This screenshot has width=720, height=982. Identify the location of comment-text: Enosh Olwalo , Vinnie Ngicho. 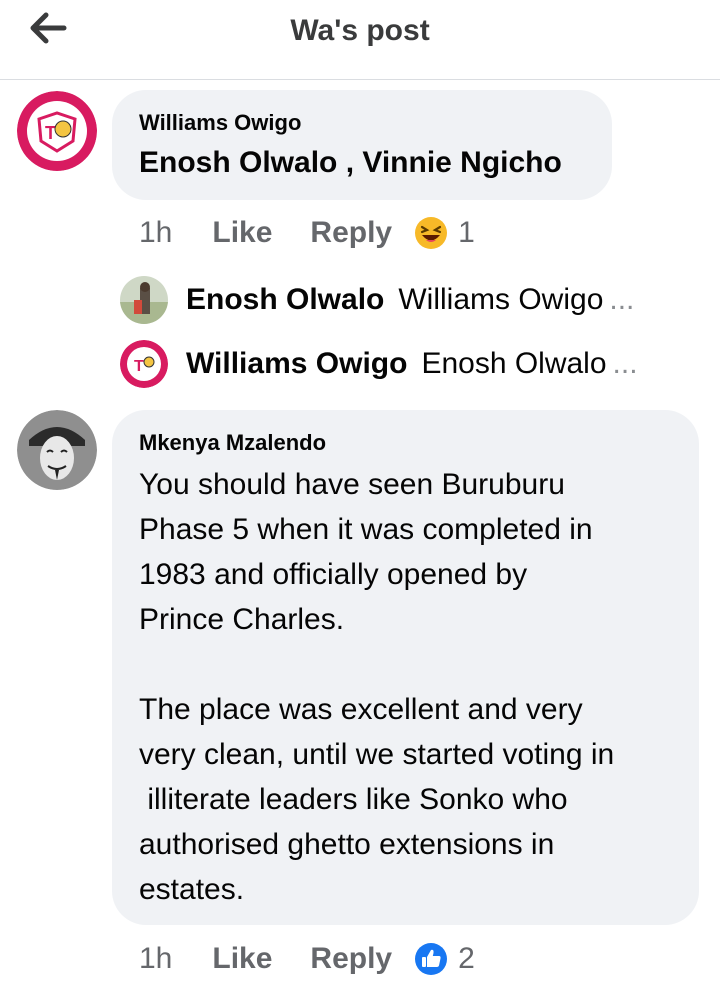
(350, 162).